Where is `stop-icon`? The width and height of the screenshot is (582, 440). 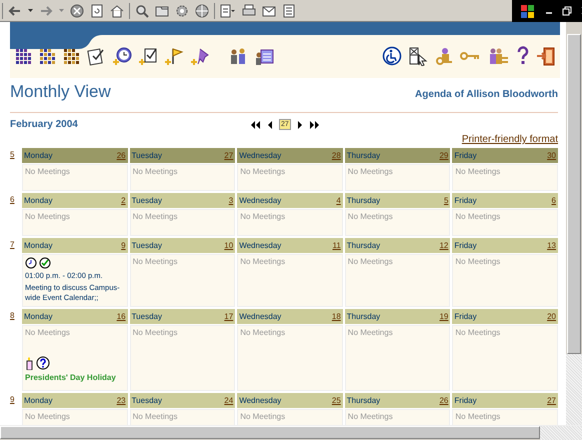 stop-icon is located at coordinates (77, 10).